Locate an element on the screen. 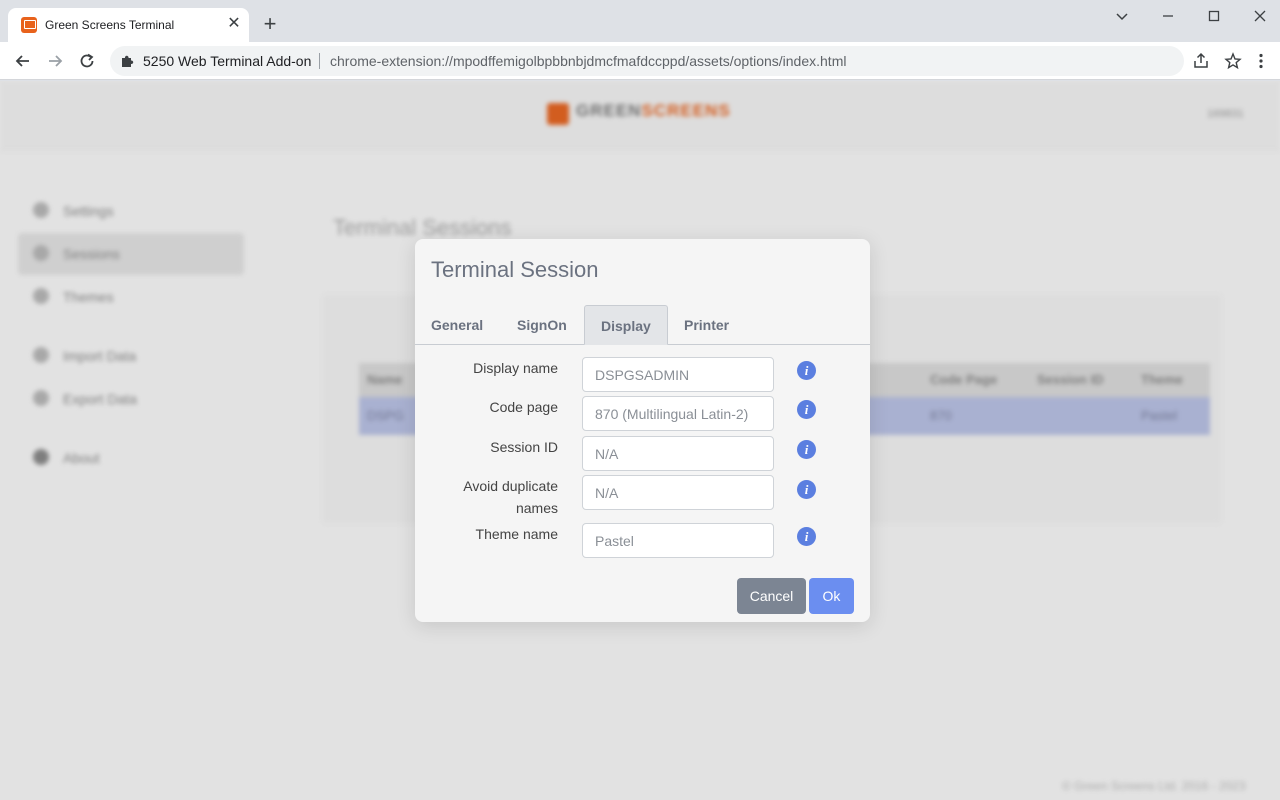  code-page-label: Code page is located at coordinates (523, 407).